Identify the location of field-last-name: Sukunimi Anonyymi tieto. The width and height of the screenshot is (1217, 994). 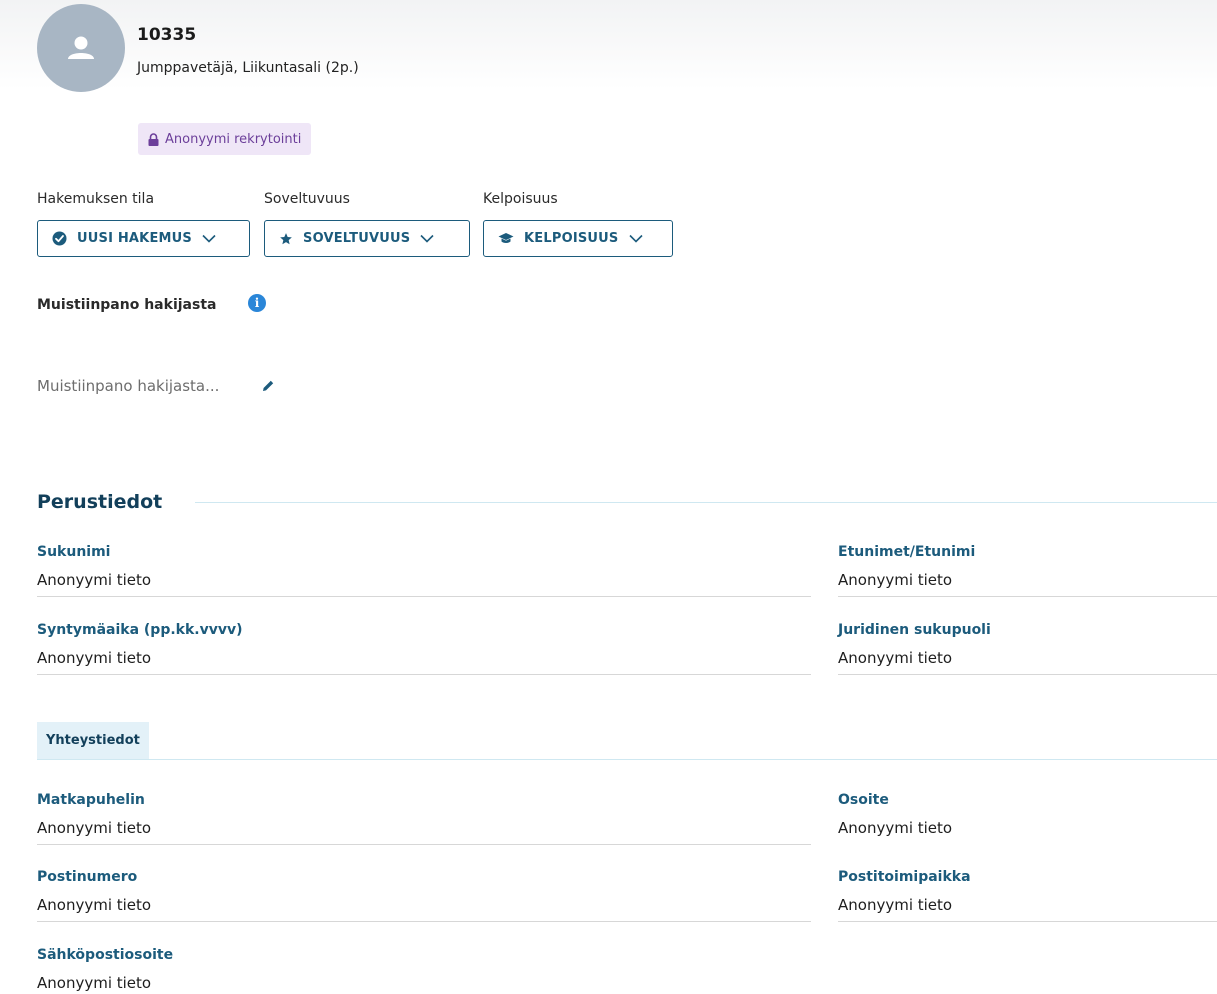
(424, 566).